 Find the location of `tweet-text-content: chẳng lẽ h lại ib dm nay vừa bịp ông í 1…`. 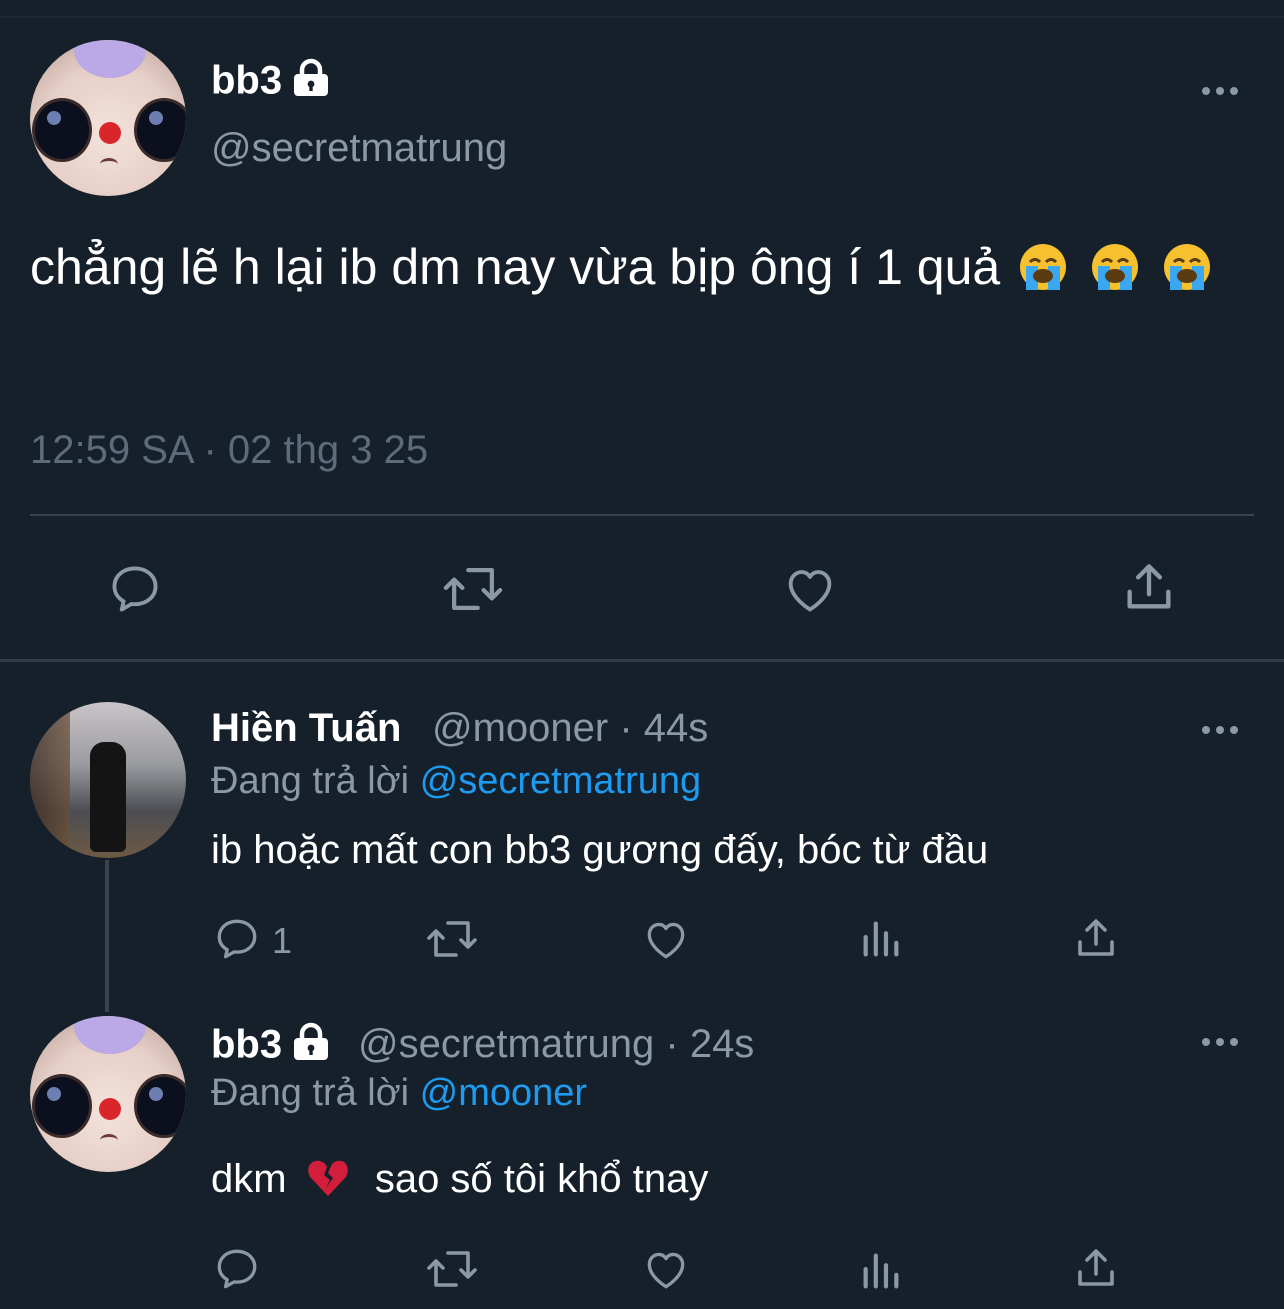

tweet-text-content: chẳng lẽ h lại ib dm nay vừa bịp ông í 1… is located at coordinates (515, 267).